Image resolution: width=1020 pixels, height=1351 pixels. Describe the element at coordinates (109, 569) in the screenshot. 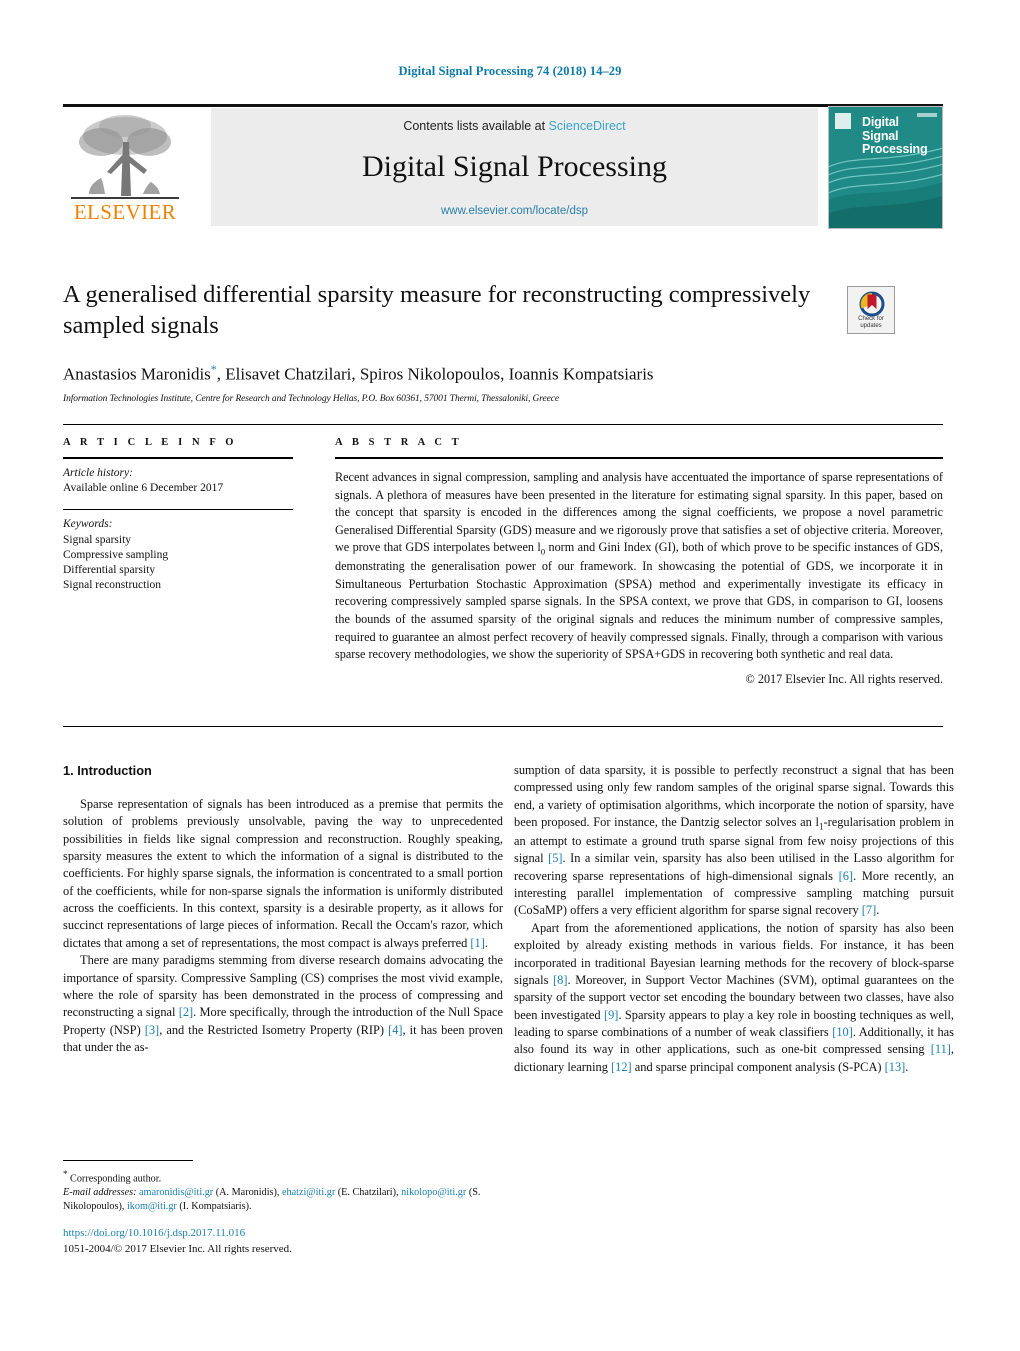

I see `keyword-item: Differential sparsity` at that location.